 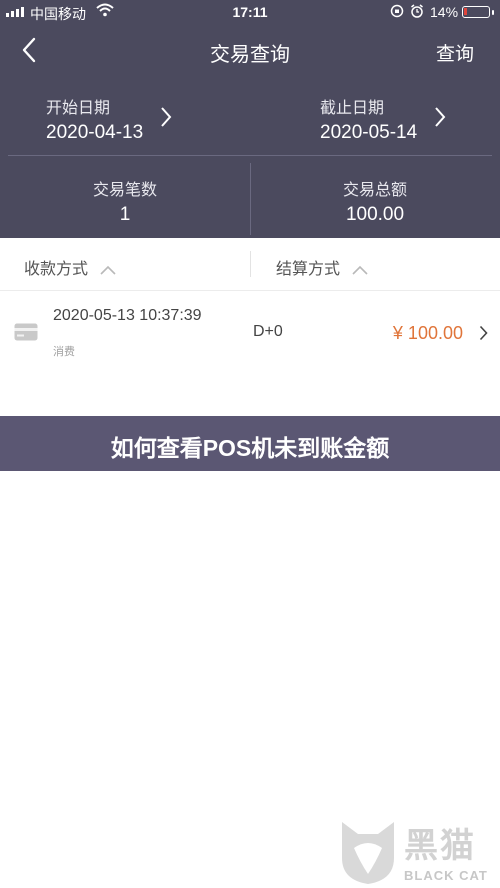 I want to click on status-bar: 中国移动 17:11 14%, so click(x=250, y=13).